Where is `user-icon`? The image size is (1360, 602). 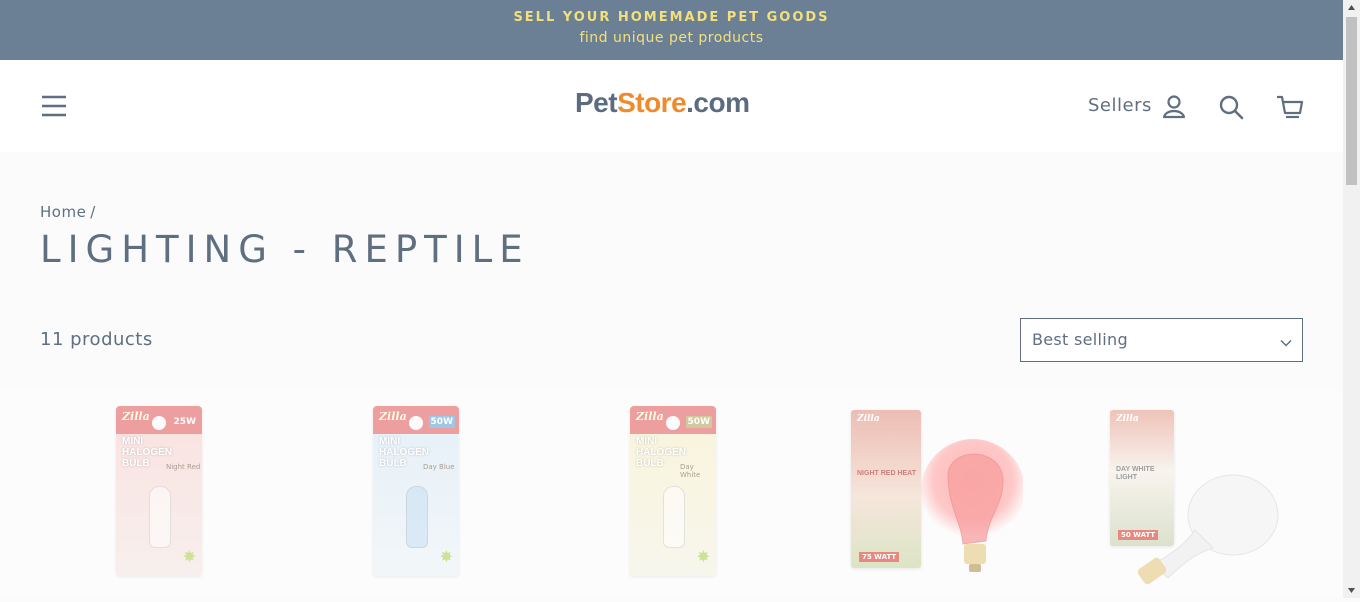
user-icon is located at coordinates (1174, 107).